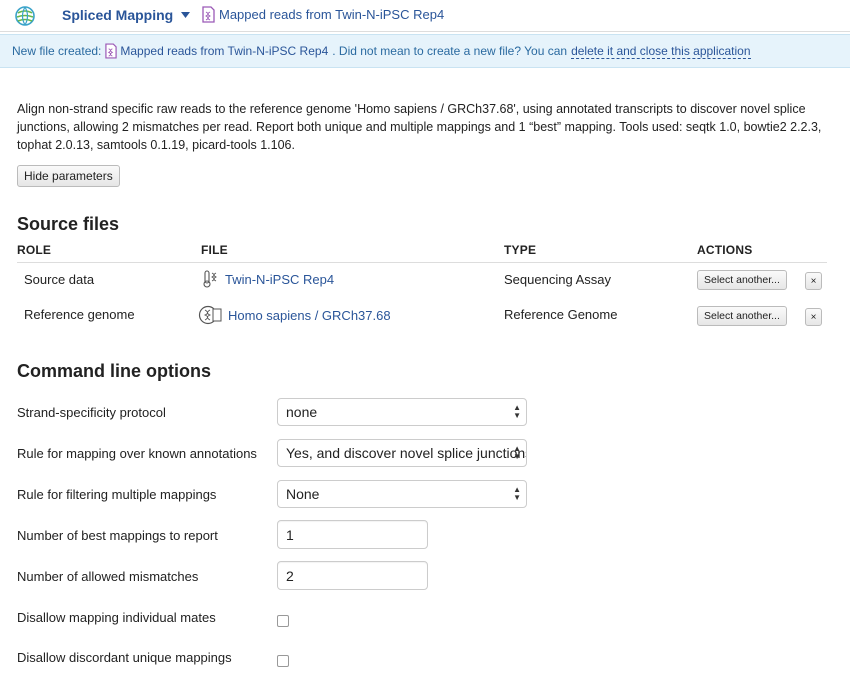 This screenshot has width=850, height=679. I want to click on reference-genome-file-link: Homo sapiens / GRCh37.68, so click(294, 315).